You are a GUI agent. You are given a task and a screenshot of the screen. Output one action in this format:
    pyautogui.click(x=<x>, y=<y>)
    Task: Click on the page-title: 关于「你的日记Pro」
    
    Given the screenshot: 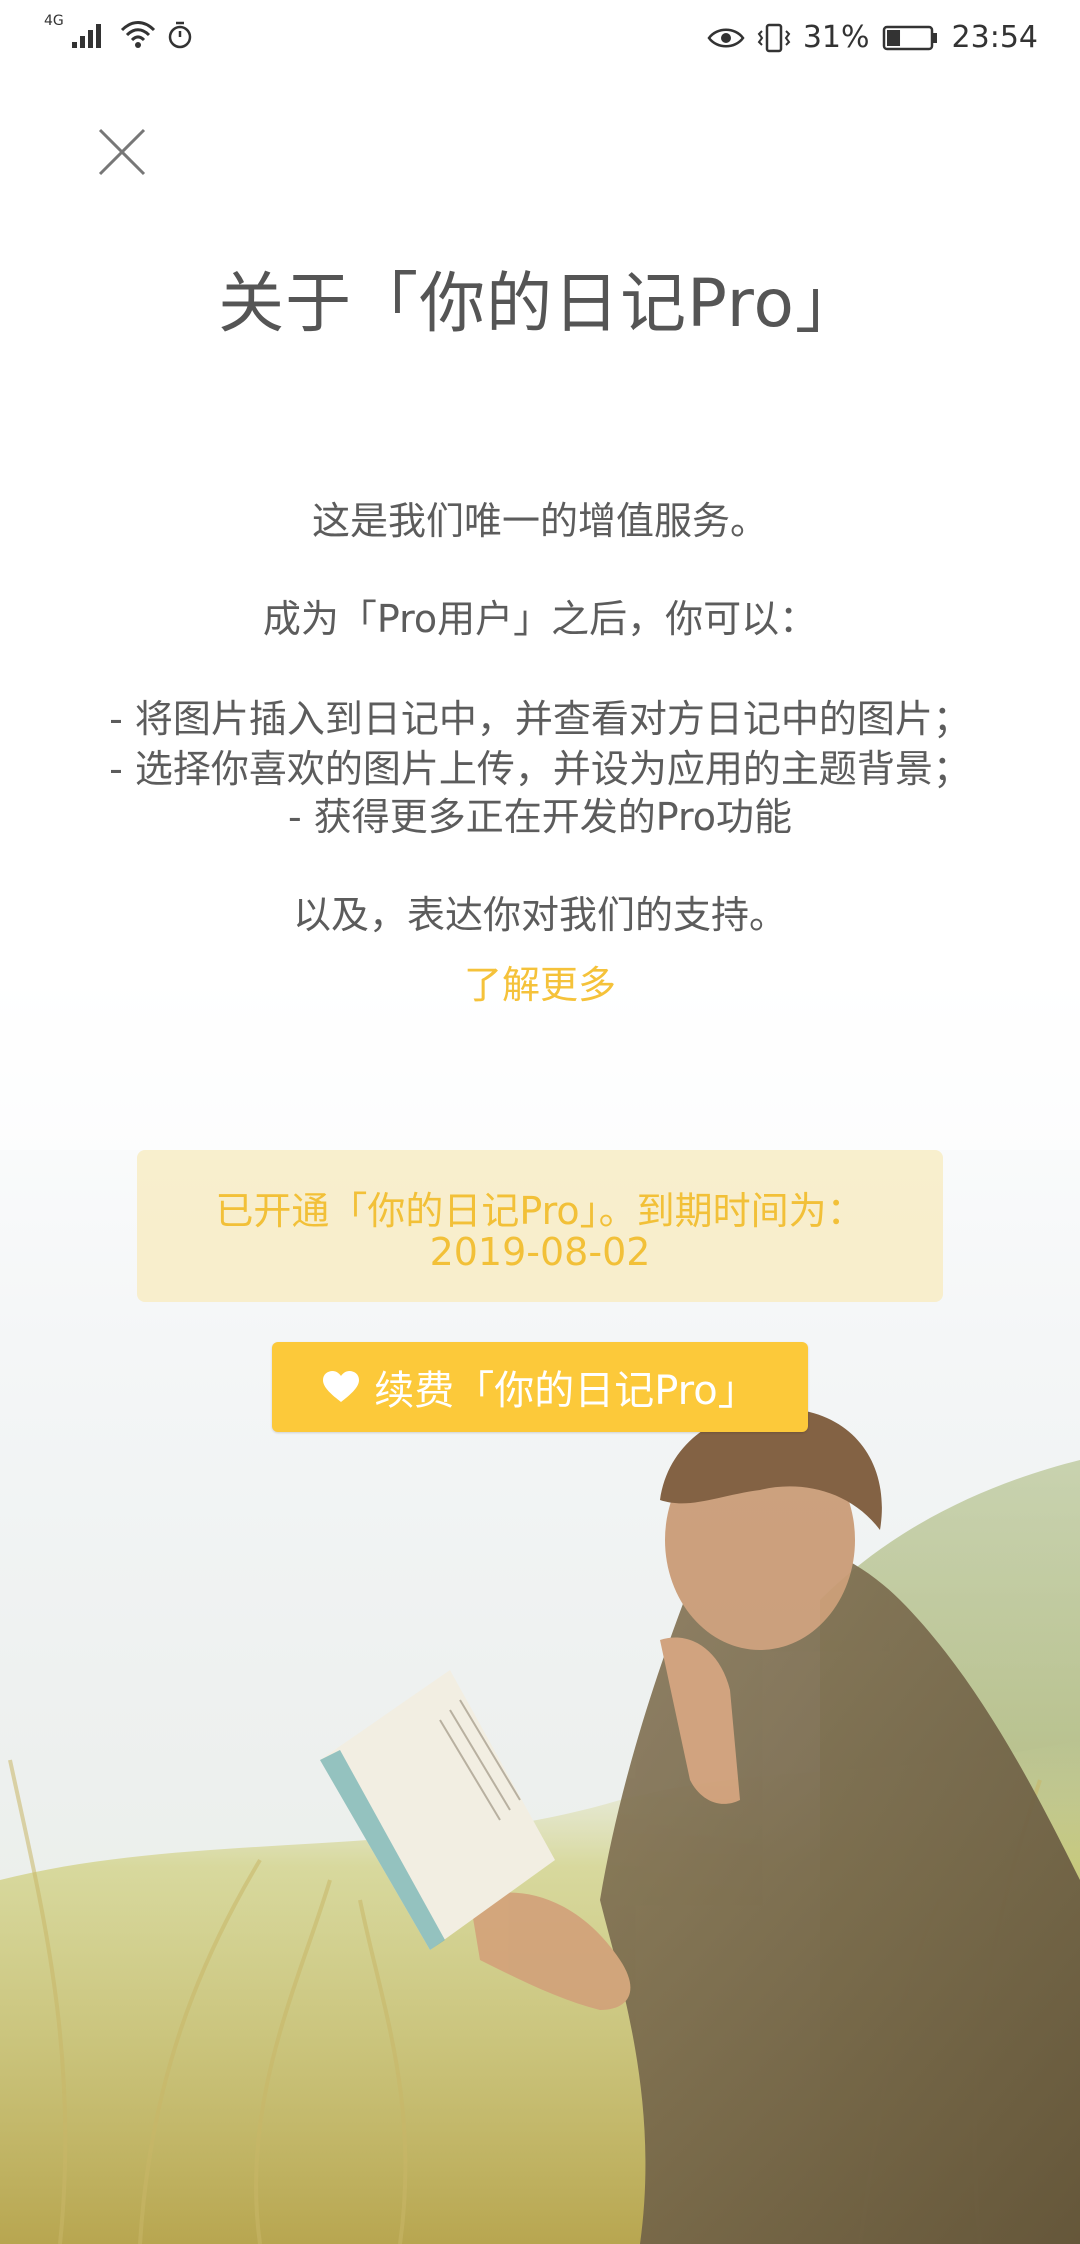 What is the action you would take?
    pyautogui.click(x=540, y=303)
    